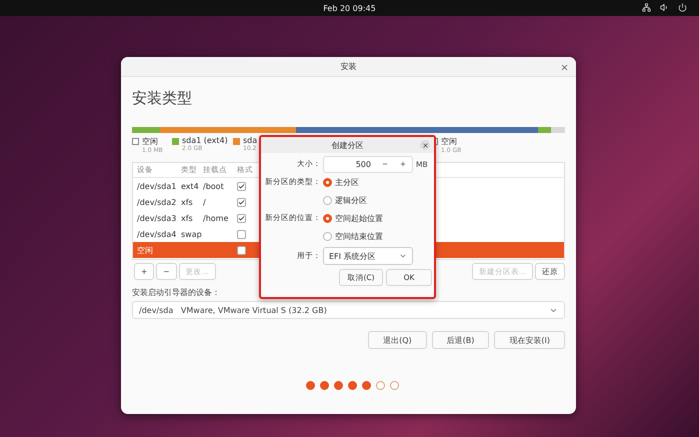 The height and width of the screenshot is (437, 699). What do you see at coordinates (397, 340) in the screenshot?
I see `action-button: 退出(Q)` at bounding box center [397, 340].